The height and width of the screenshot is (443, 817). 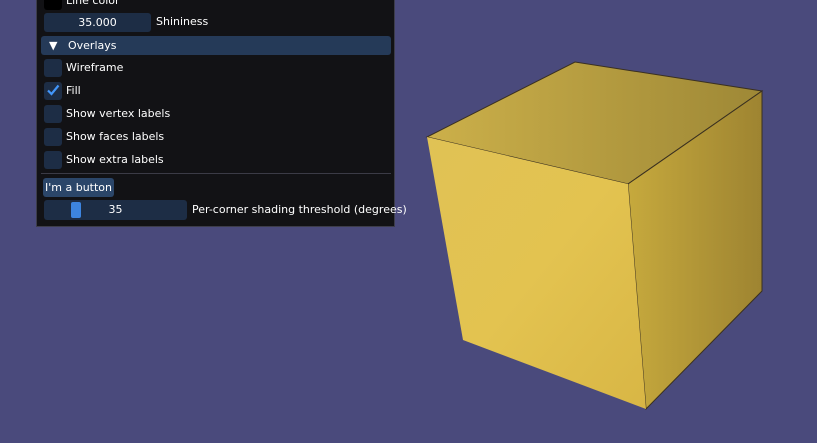 What do you see at coordinates (215, 91) in the screenshot?
I see `checkbox-row-fill: Fill` at bounding box center [215, 91].